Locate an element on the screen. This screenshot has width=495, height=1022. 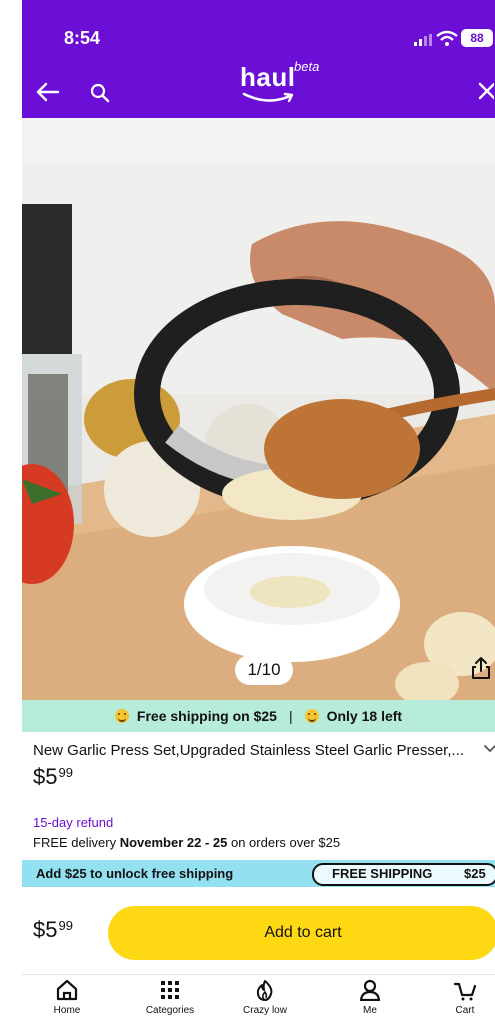
delivery-prefix: FREE delivery is located at coordinates (76, 842).